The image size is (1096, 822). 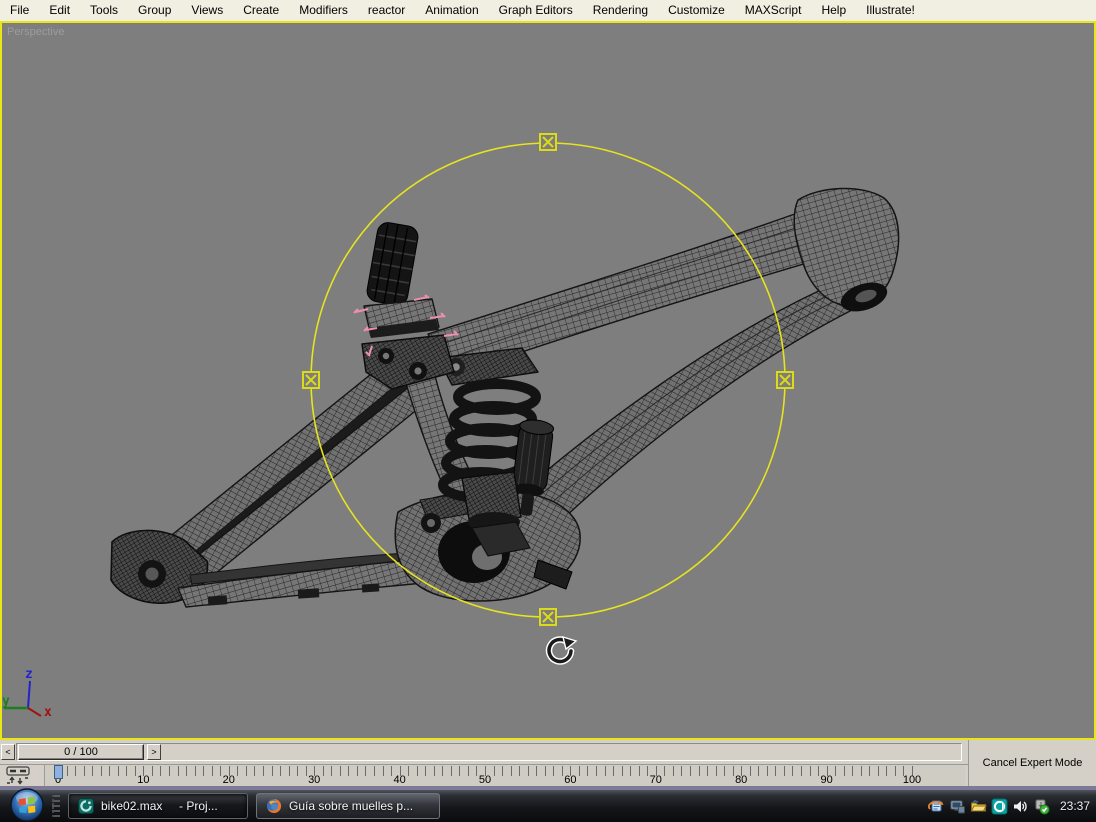 What do you see at coordinates (59, 10) in the screenshot?
I see `menu-edit: Edit` at bounding box center [59, 10].